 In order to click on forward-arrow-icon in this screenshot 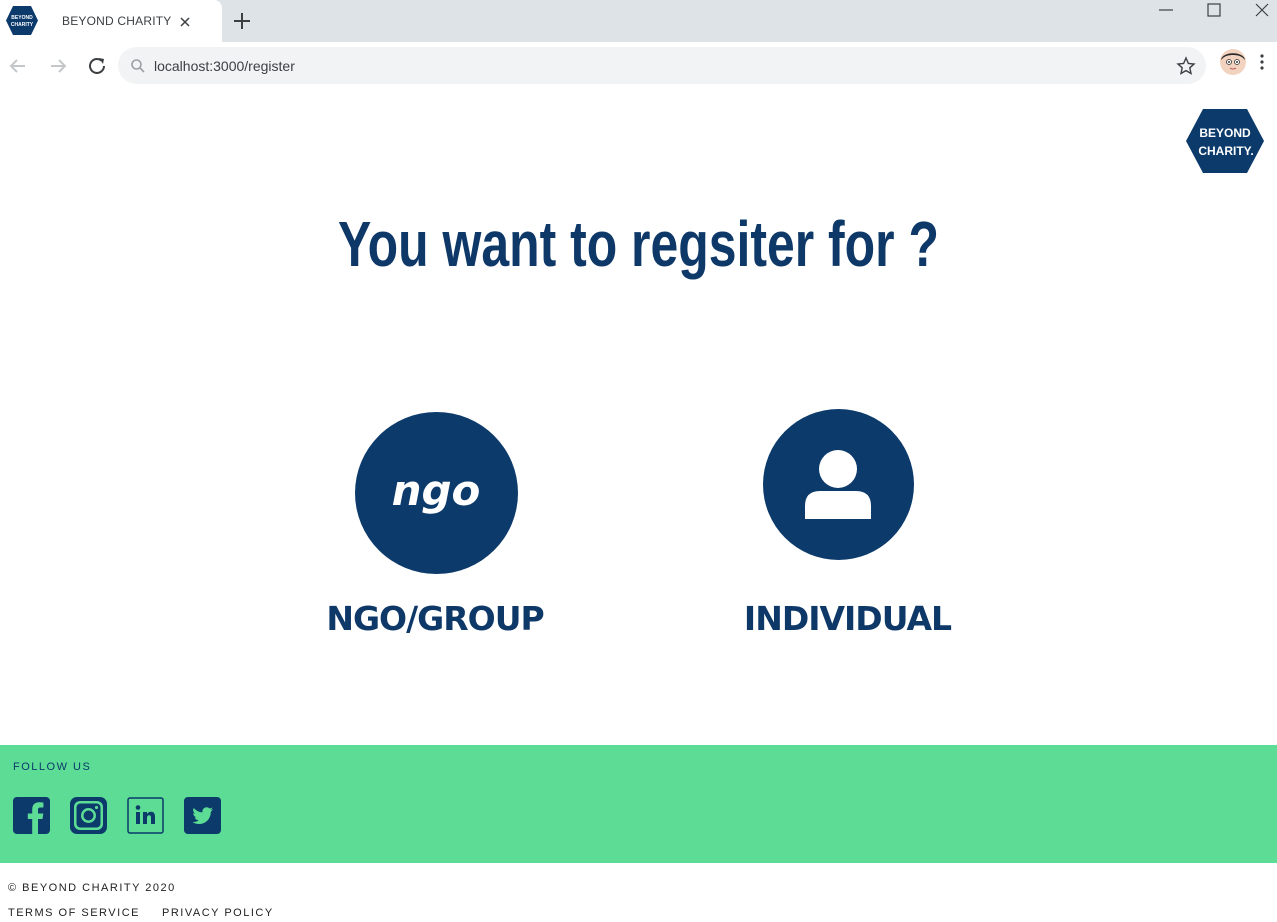, I will do `click(58, 66)`.